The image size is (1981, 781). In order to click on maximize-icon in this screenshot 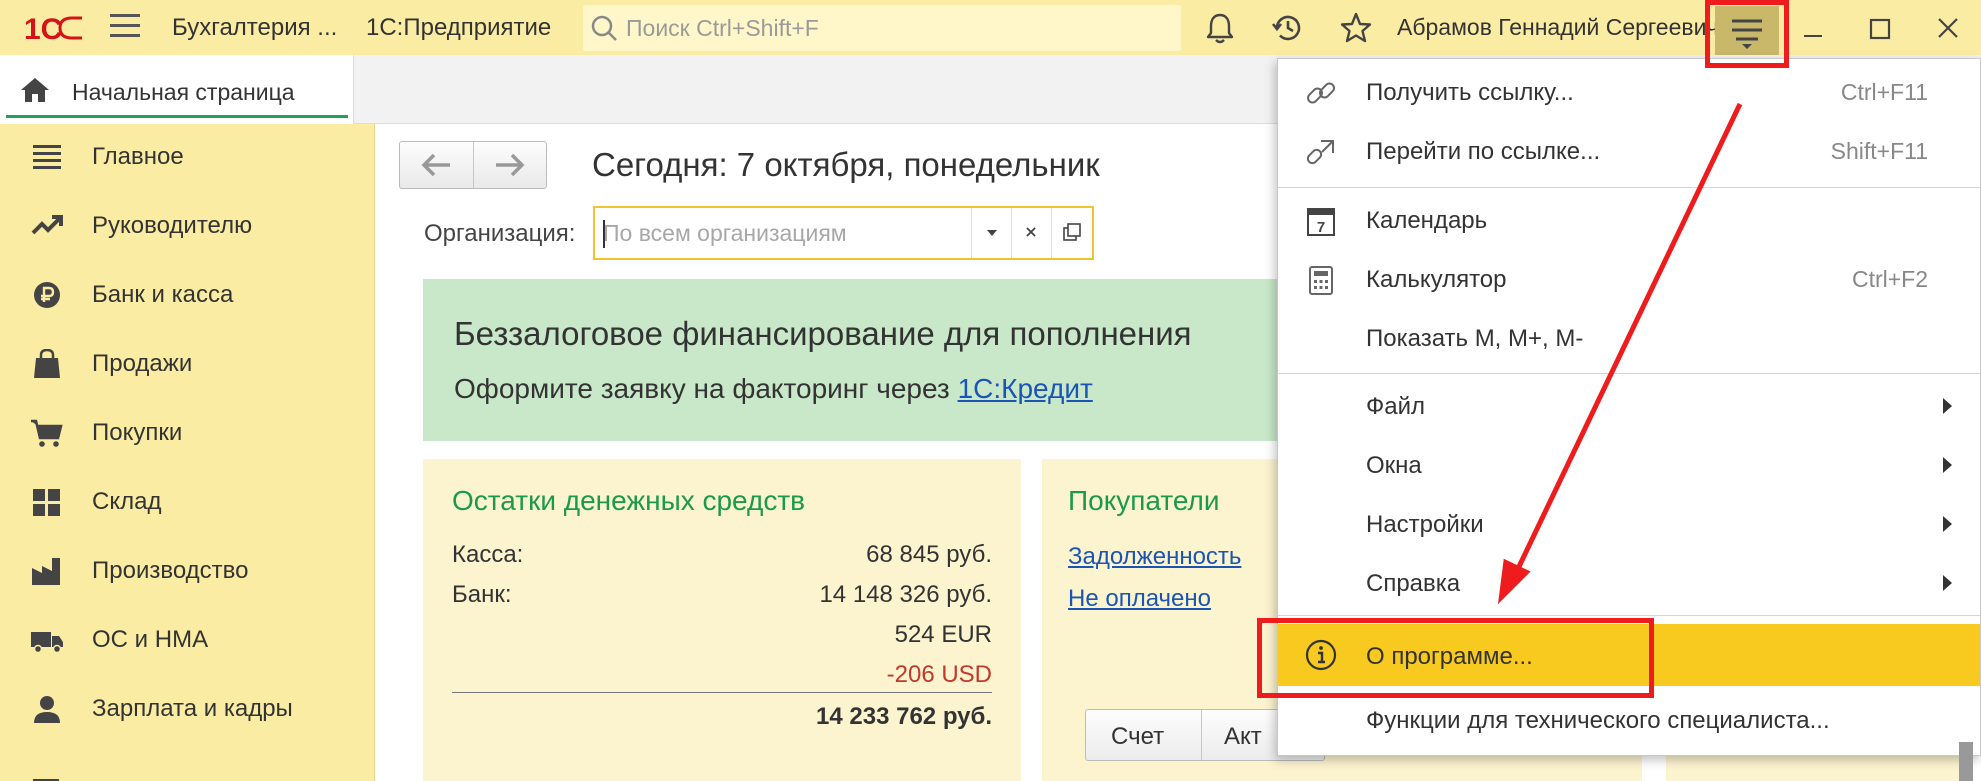, I will do `click(1880, 29)`.